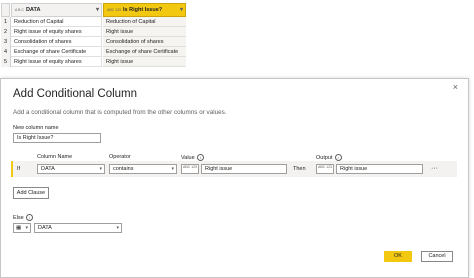 The image size is (474, 278). I want to click on dialog-title: Add Conditional Column, so click(75, 94).